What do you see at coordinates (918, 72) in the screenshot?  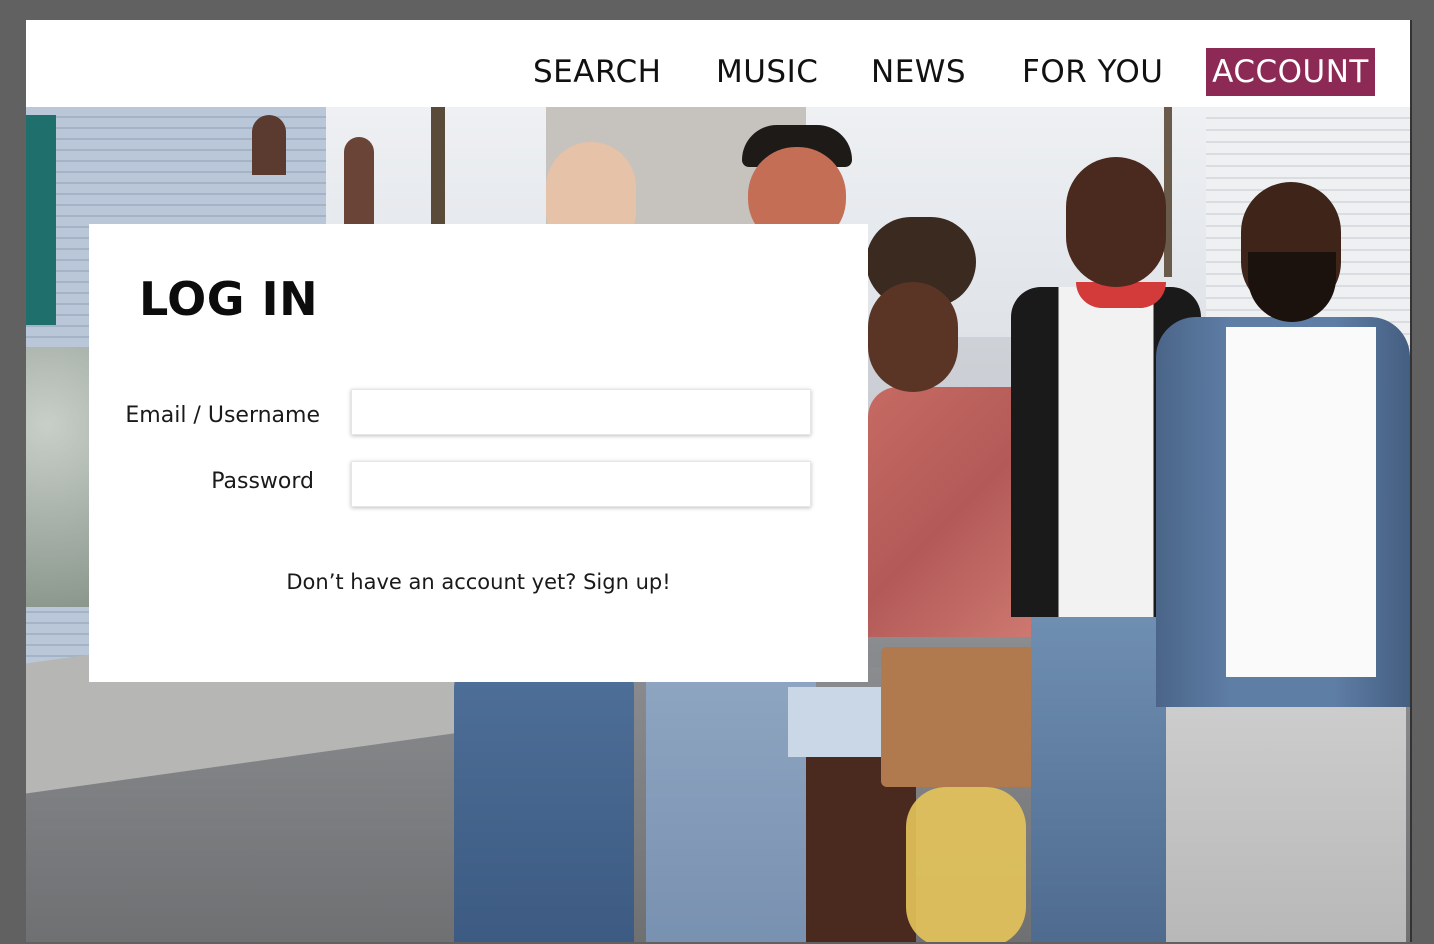 I see `nav-news: NEWS` at bounding box center [918, 72].